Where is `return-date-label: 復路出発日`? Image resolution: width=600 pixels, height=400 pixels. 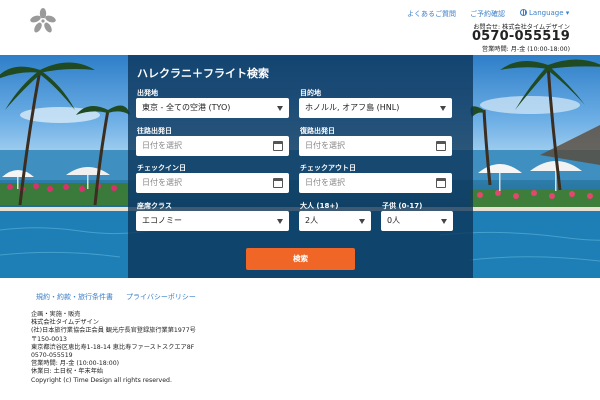 return-date-label: 復路出発日 is located at coordinates (317, 131).